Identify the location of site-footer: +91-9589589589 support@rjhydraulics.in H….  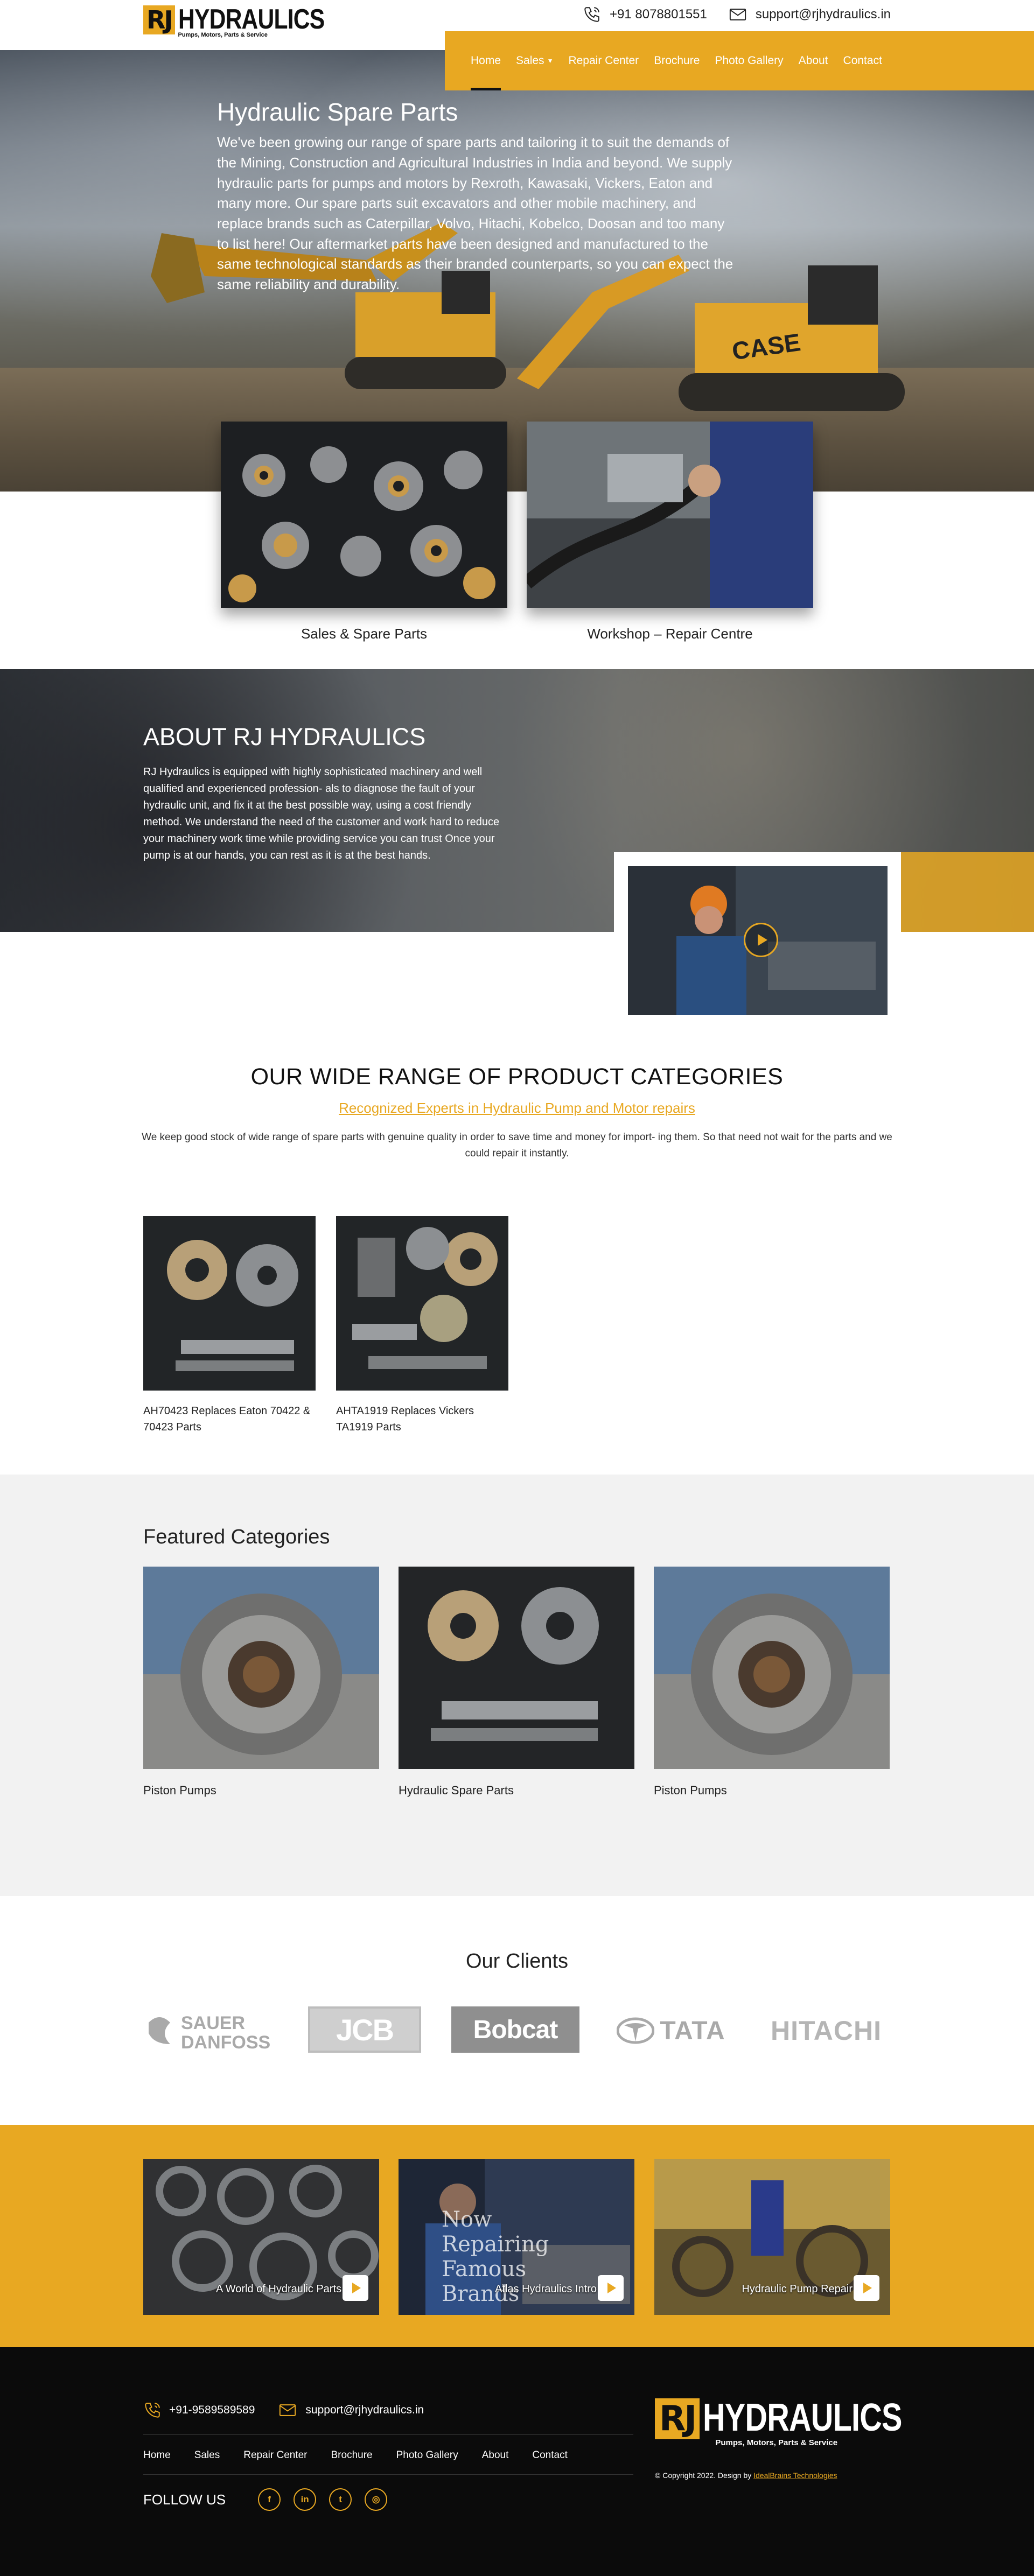
(517, 2461).